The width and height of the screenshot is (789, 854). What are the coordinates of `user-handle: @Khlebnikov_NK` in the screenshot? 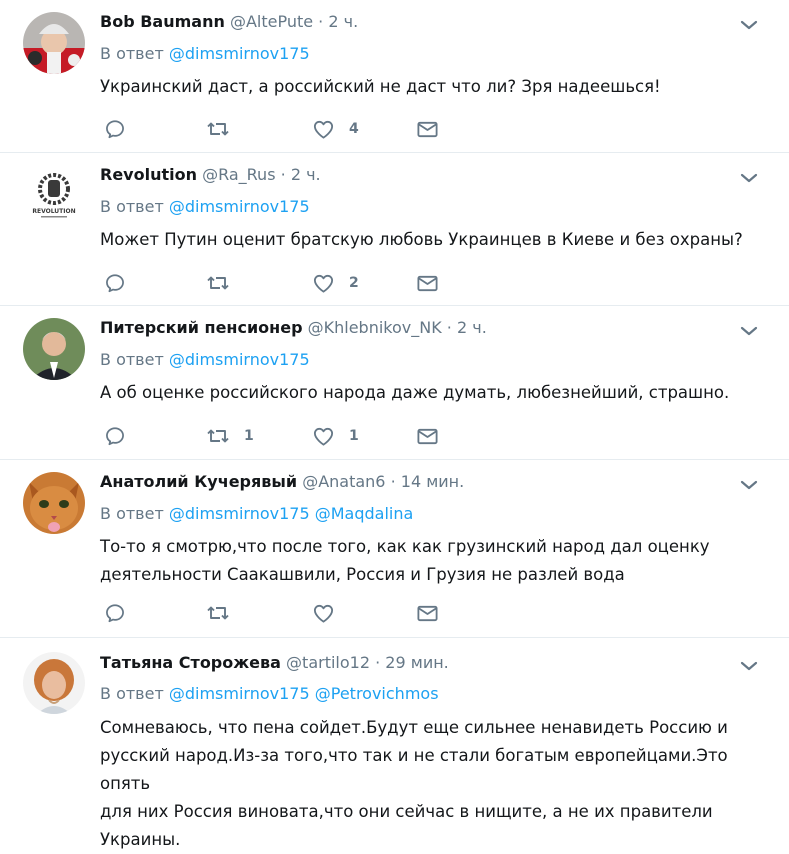 It's located at (375, 327).